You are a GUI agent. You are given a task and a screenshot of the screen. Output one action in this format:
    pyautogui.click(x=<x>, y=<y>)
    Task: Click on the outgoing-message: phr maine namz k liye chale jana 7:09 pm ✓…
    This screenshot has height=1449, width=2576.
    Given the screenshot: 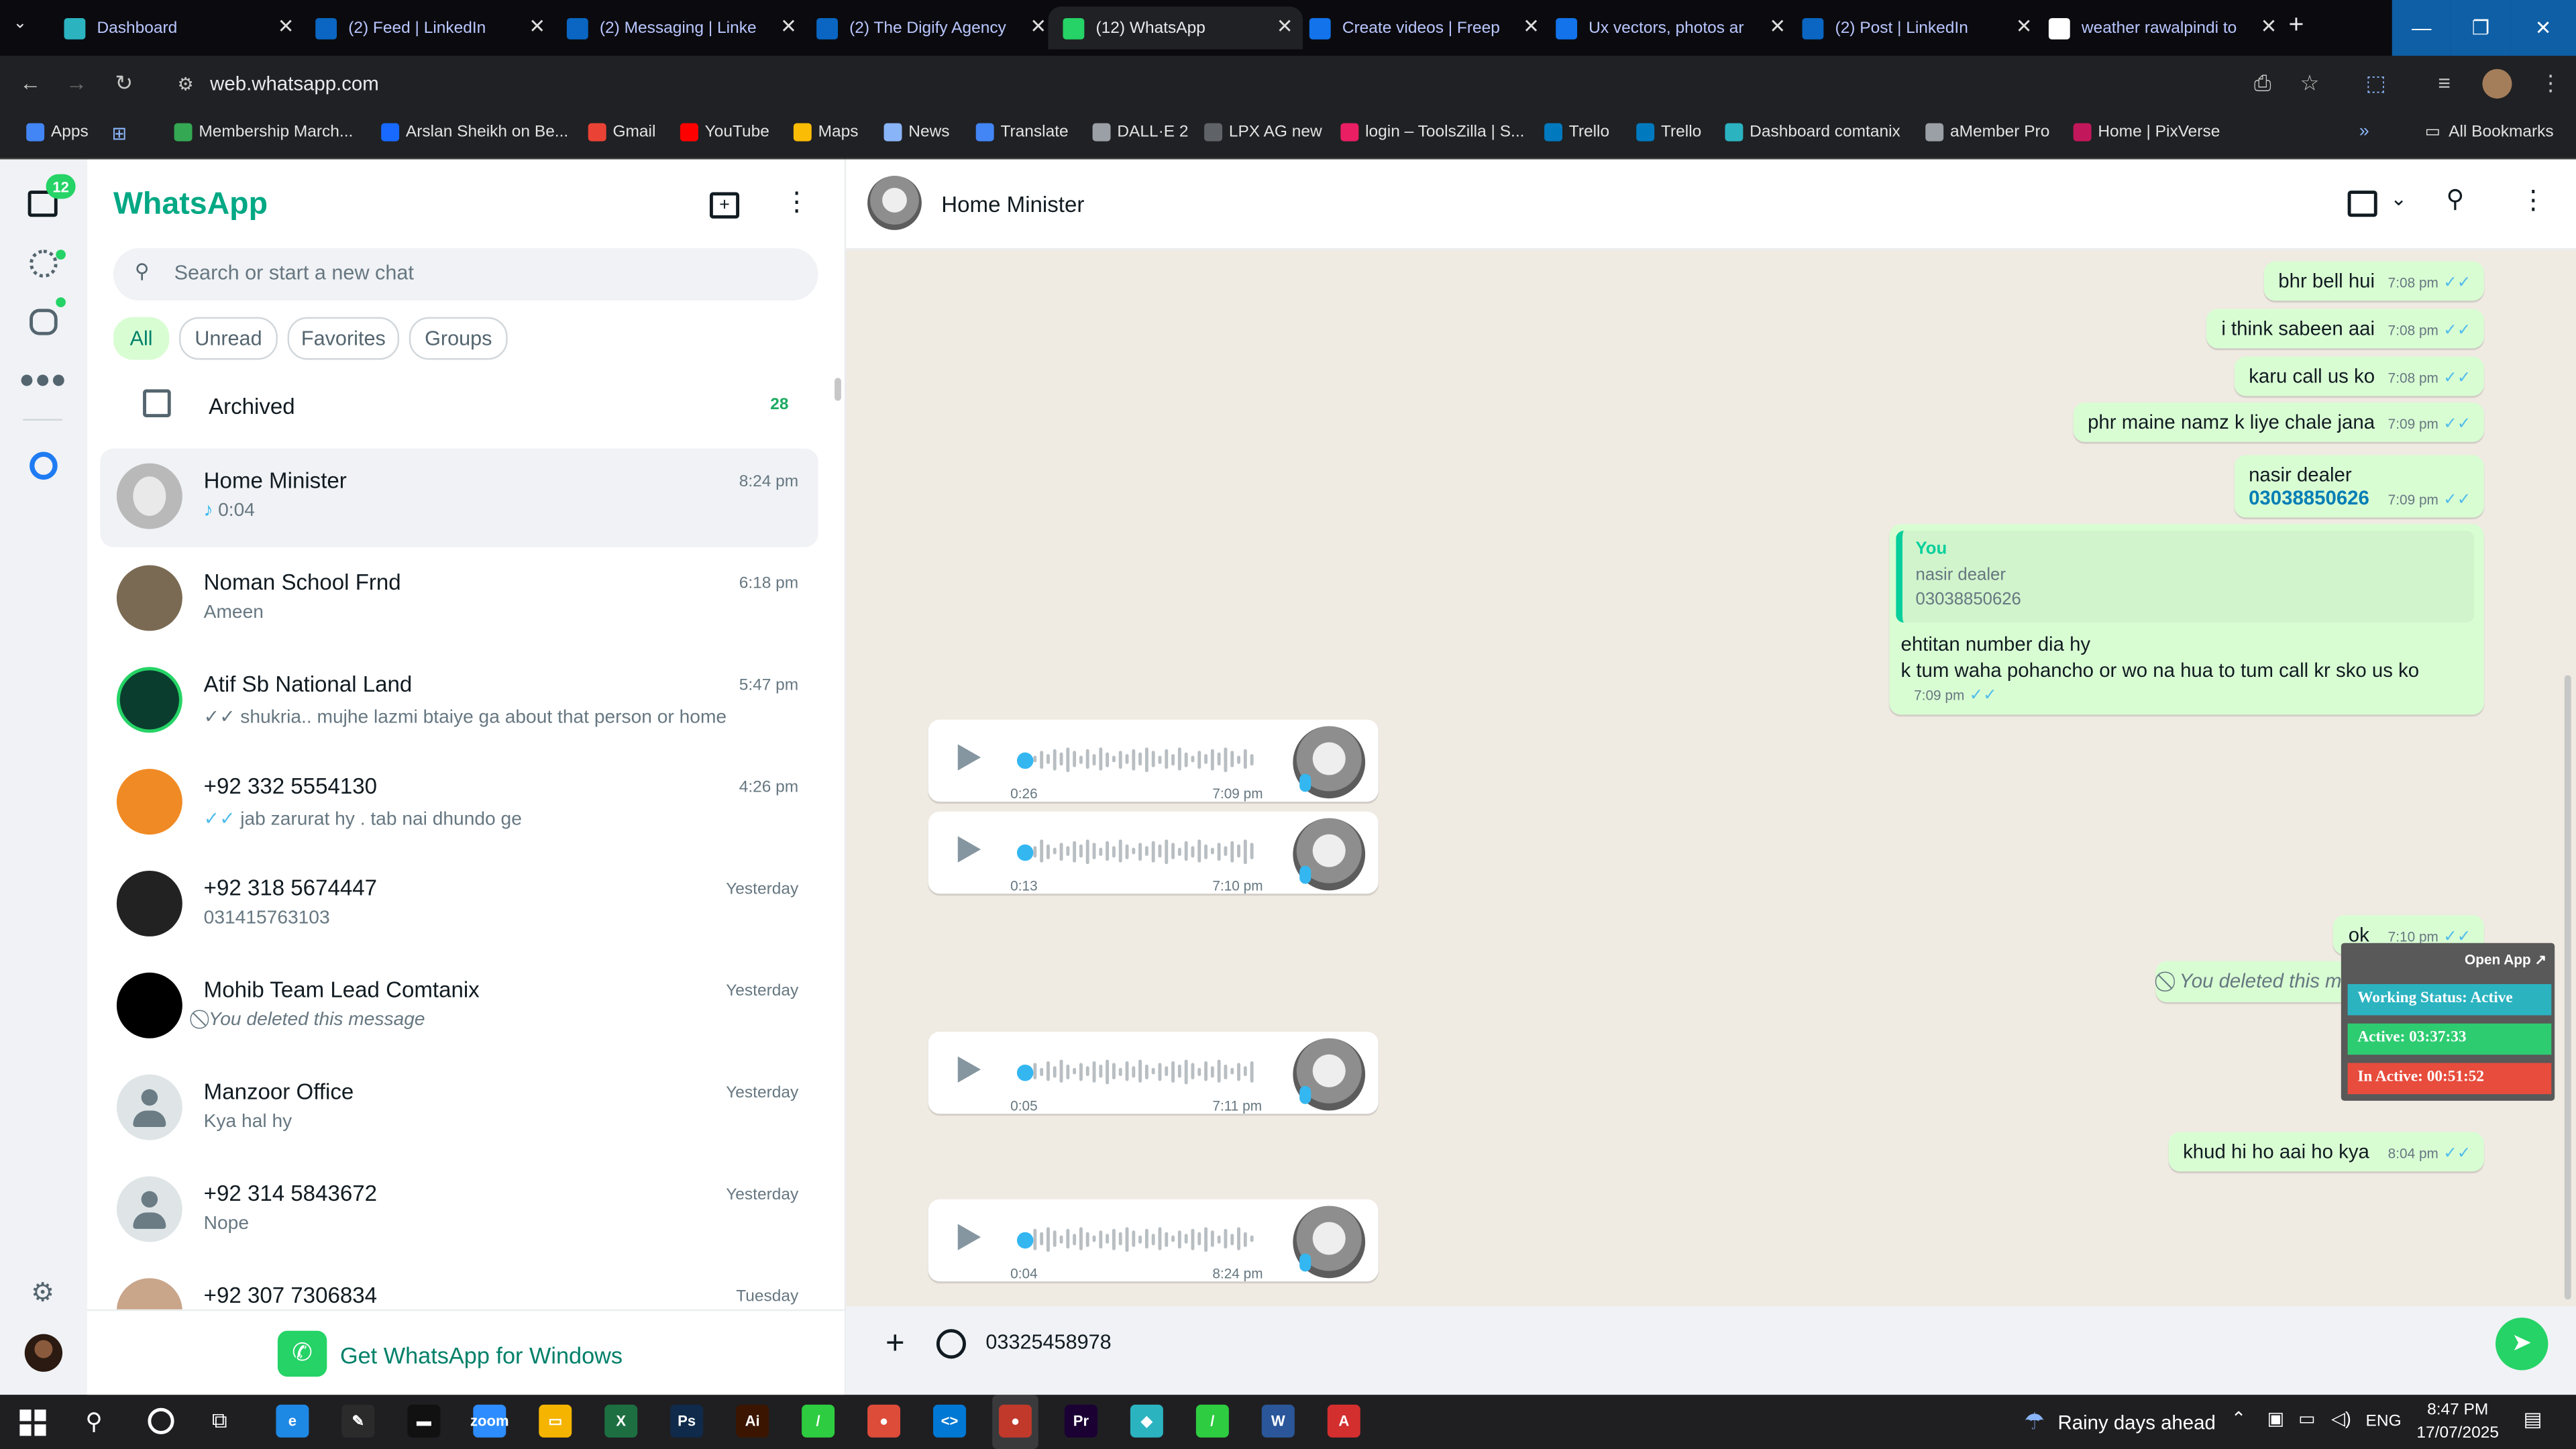 What is the action you would take?
    pyautogui.click(x=2278, y=422)
    